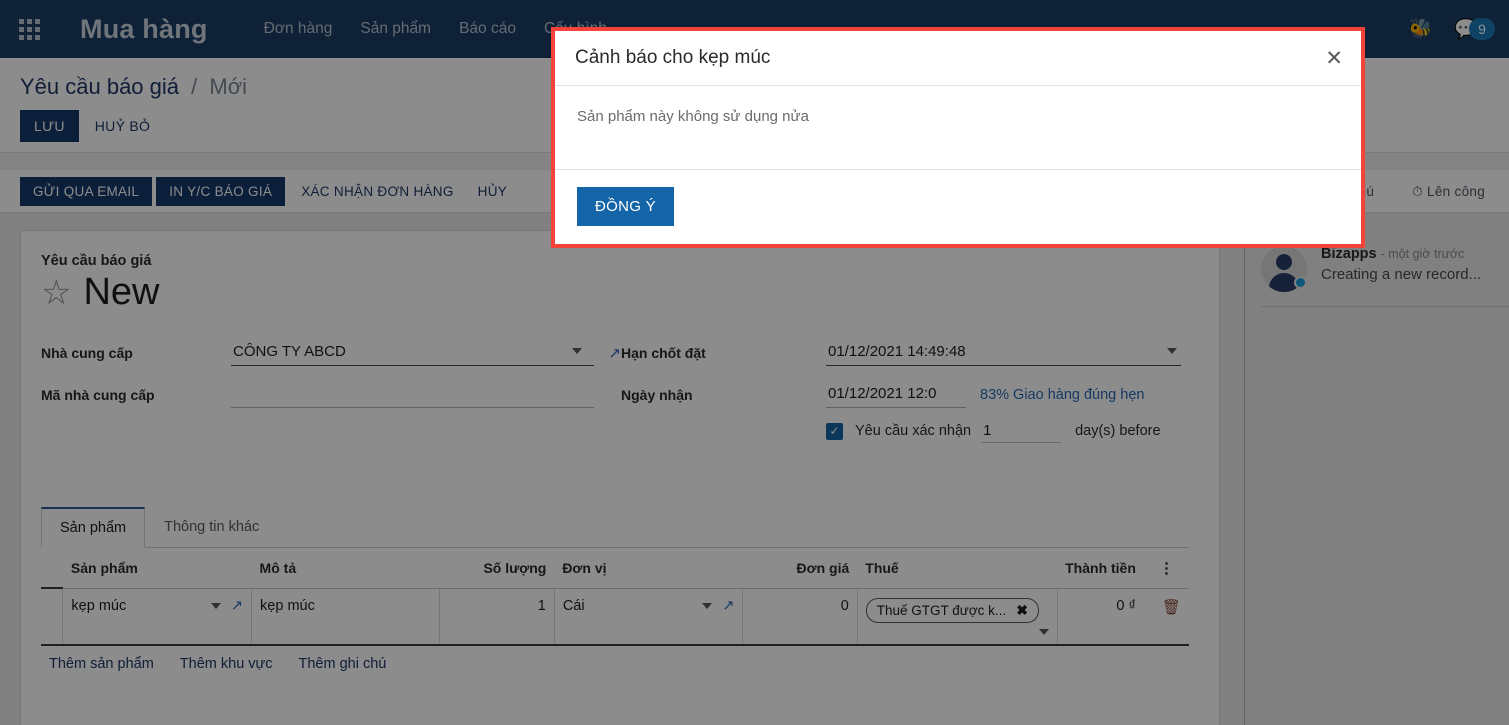  I want to click on dialog-message: Sản phẩm này không sử dụng nửa, so click(693, 116).